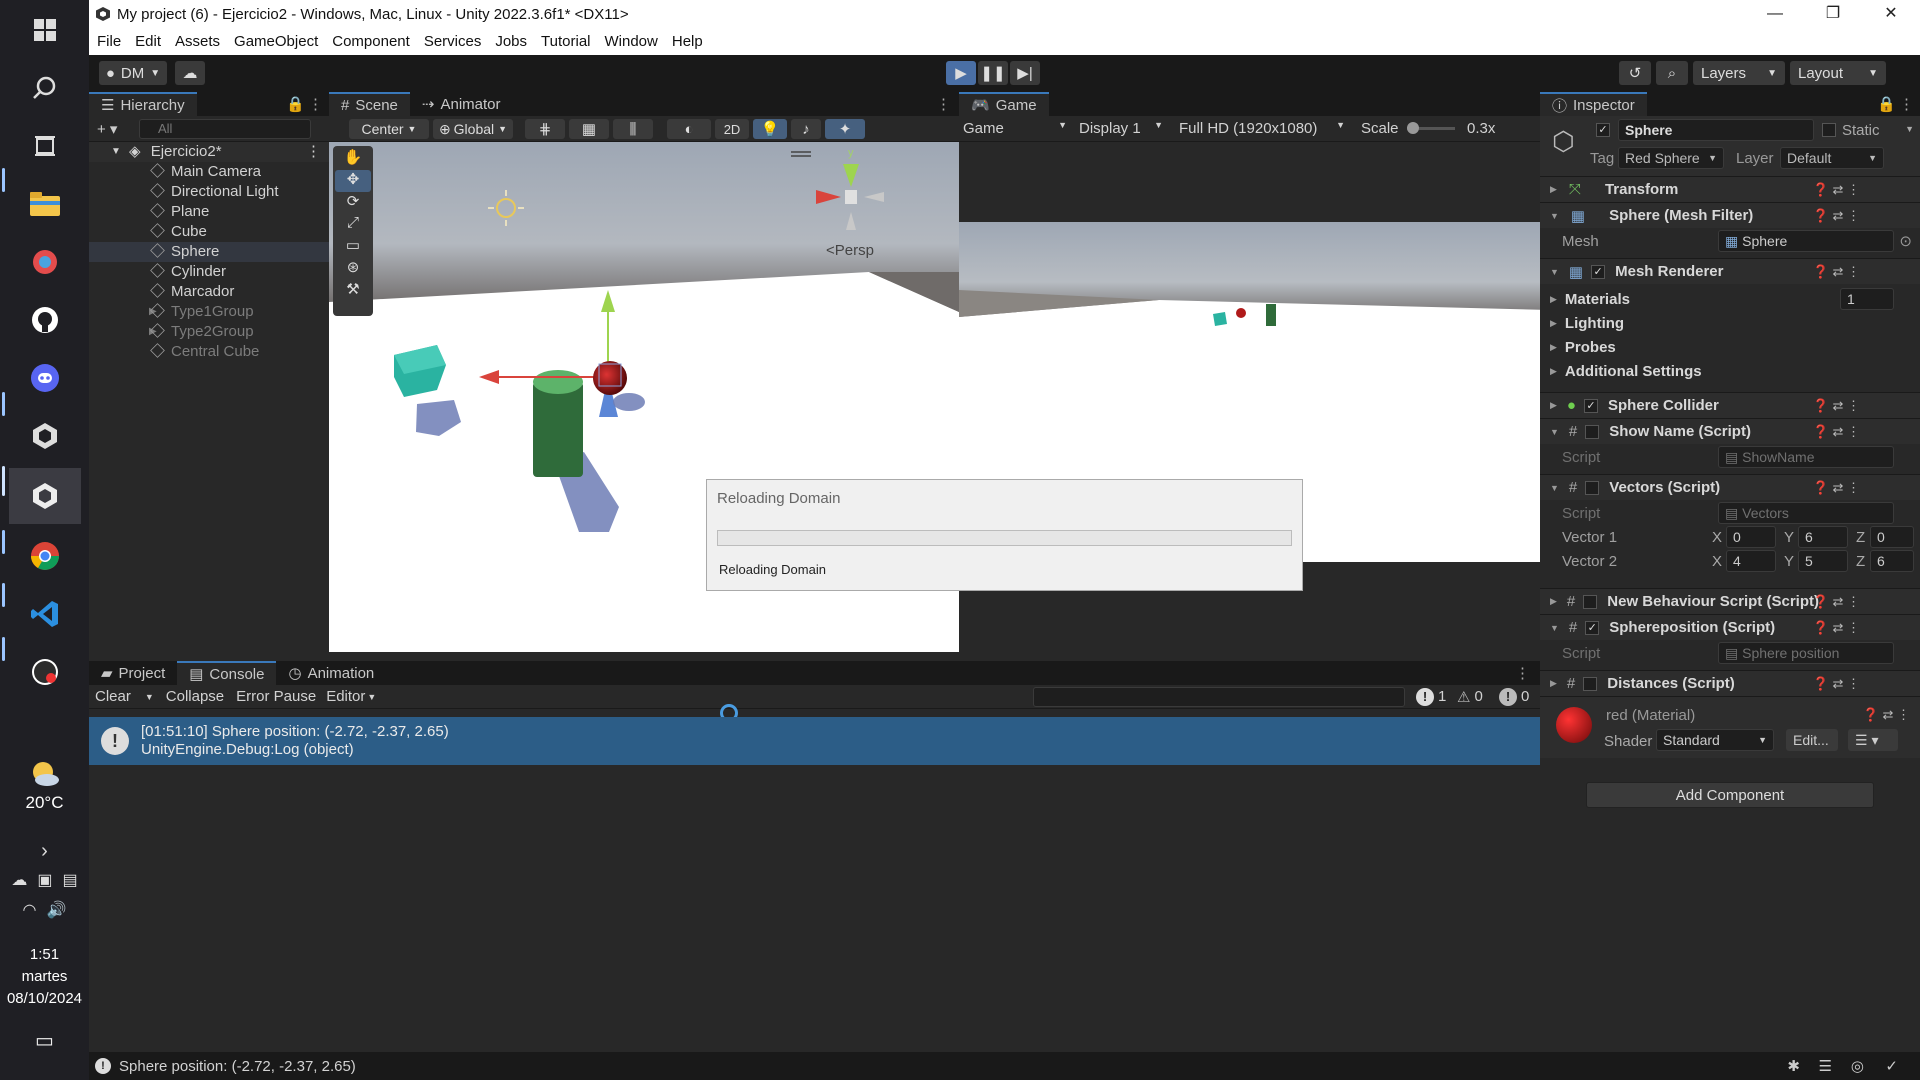 The image size is (1920, 1080). What do you see at coordinates (1672, 73) in the screenshot?
I see `search-button: ⌕` at bounding box center [1672, 73].